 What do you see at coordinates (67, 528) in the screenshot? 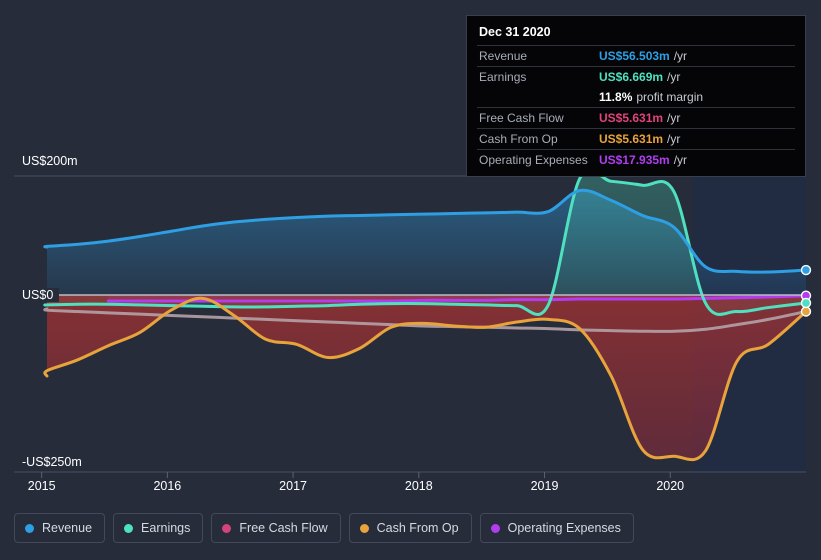
I see `legend-item-label: Revenue` at bounding box center [67, 528].